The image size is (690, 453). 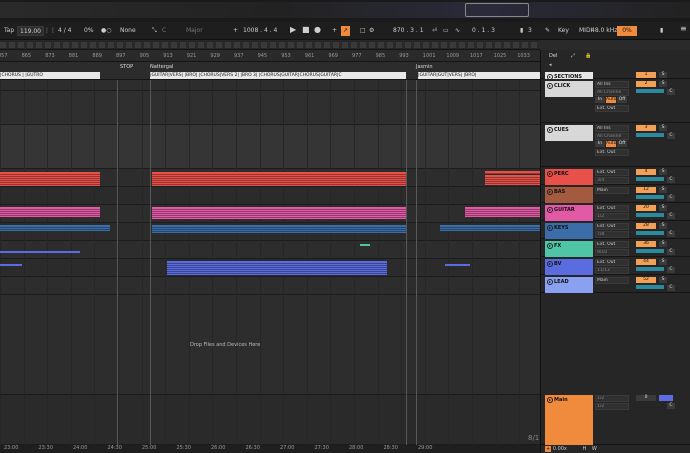 I want to click on lock-icon: 🔒, so click(x=588, y=56).